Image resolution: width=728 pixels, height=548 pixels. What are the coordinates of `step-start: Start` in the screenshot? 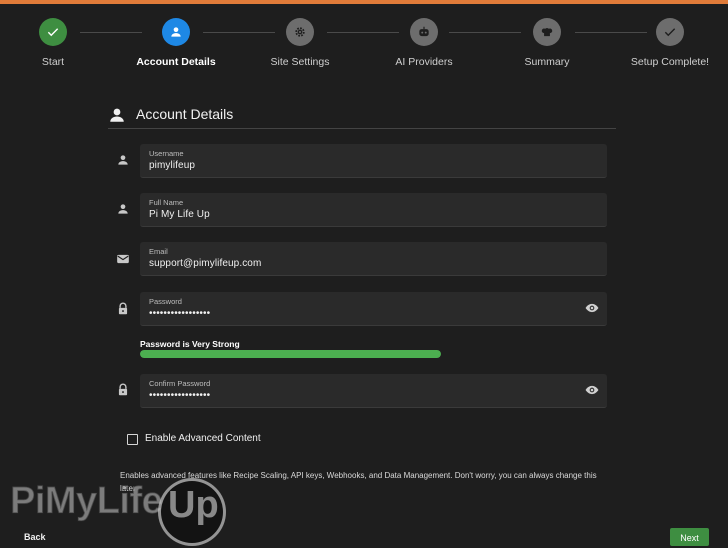 It's located at (54, 43).